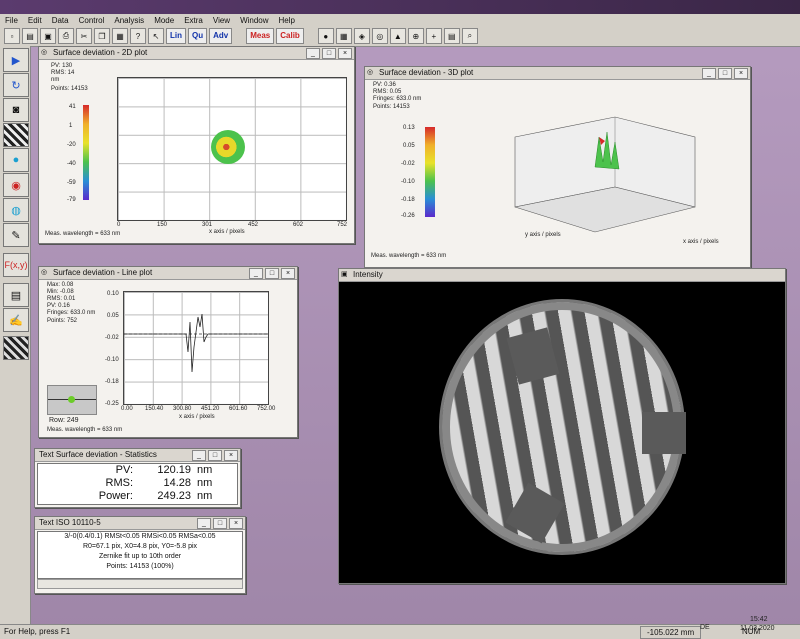  Describe the element at coordinates (290, 36) in the screenshot. I see `calib-button: Calib` at that location.